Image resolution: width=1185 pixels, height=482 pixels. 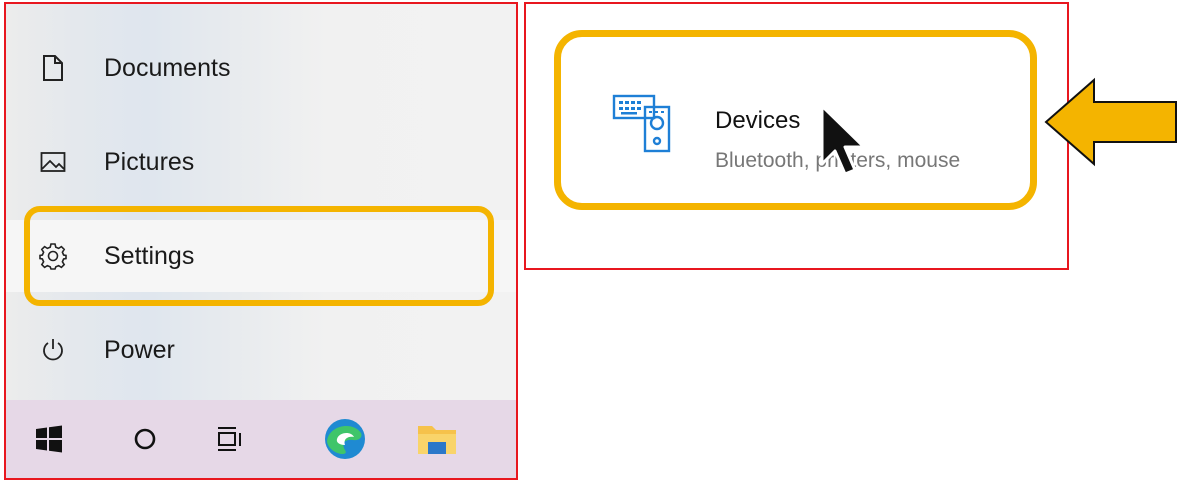 I want to click on start-item-documents: Documents, so click(x=261, y=68).